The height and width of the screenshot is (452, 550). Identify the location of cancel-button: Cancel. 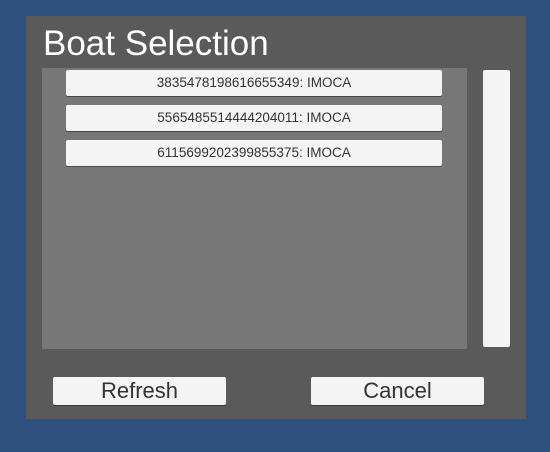
(397, 391).